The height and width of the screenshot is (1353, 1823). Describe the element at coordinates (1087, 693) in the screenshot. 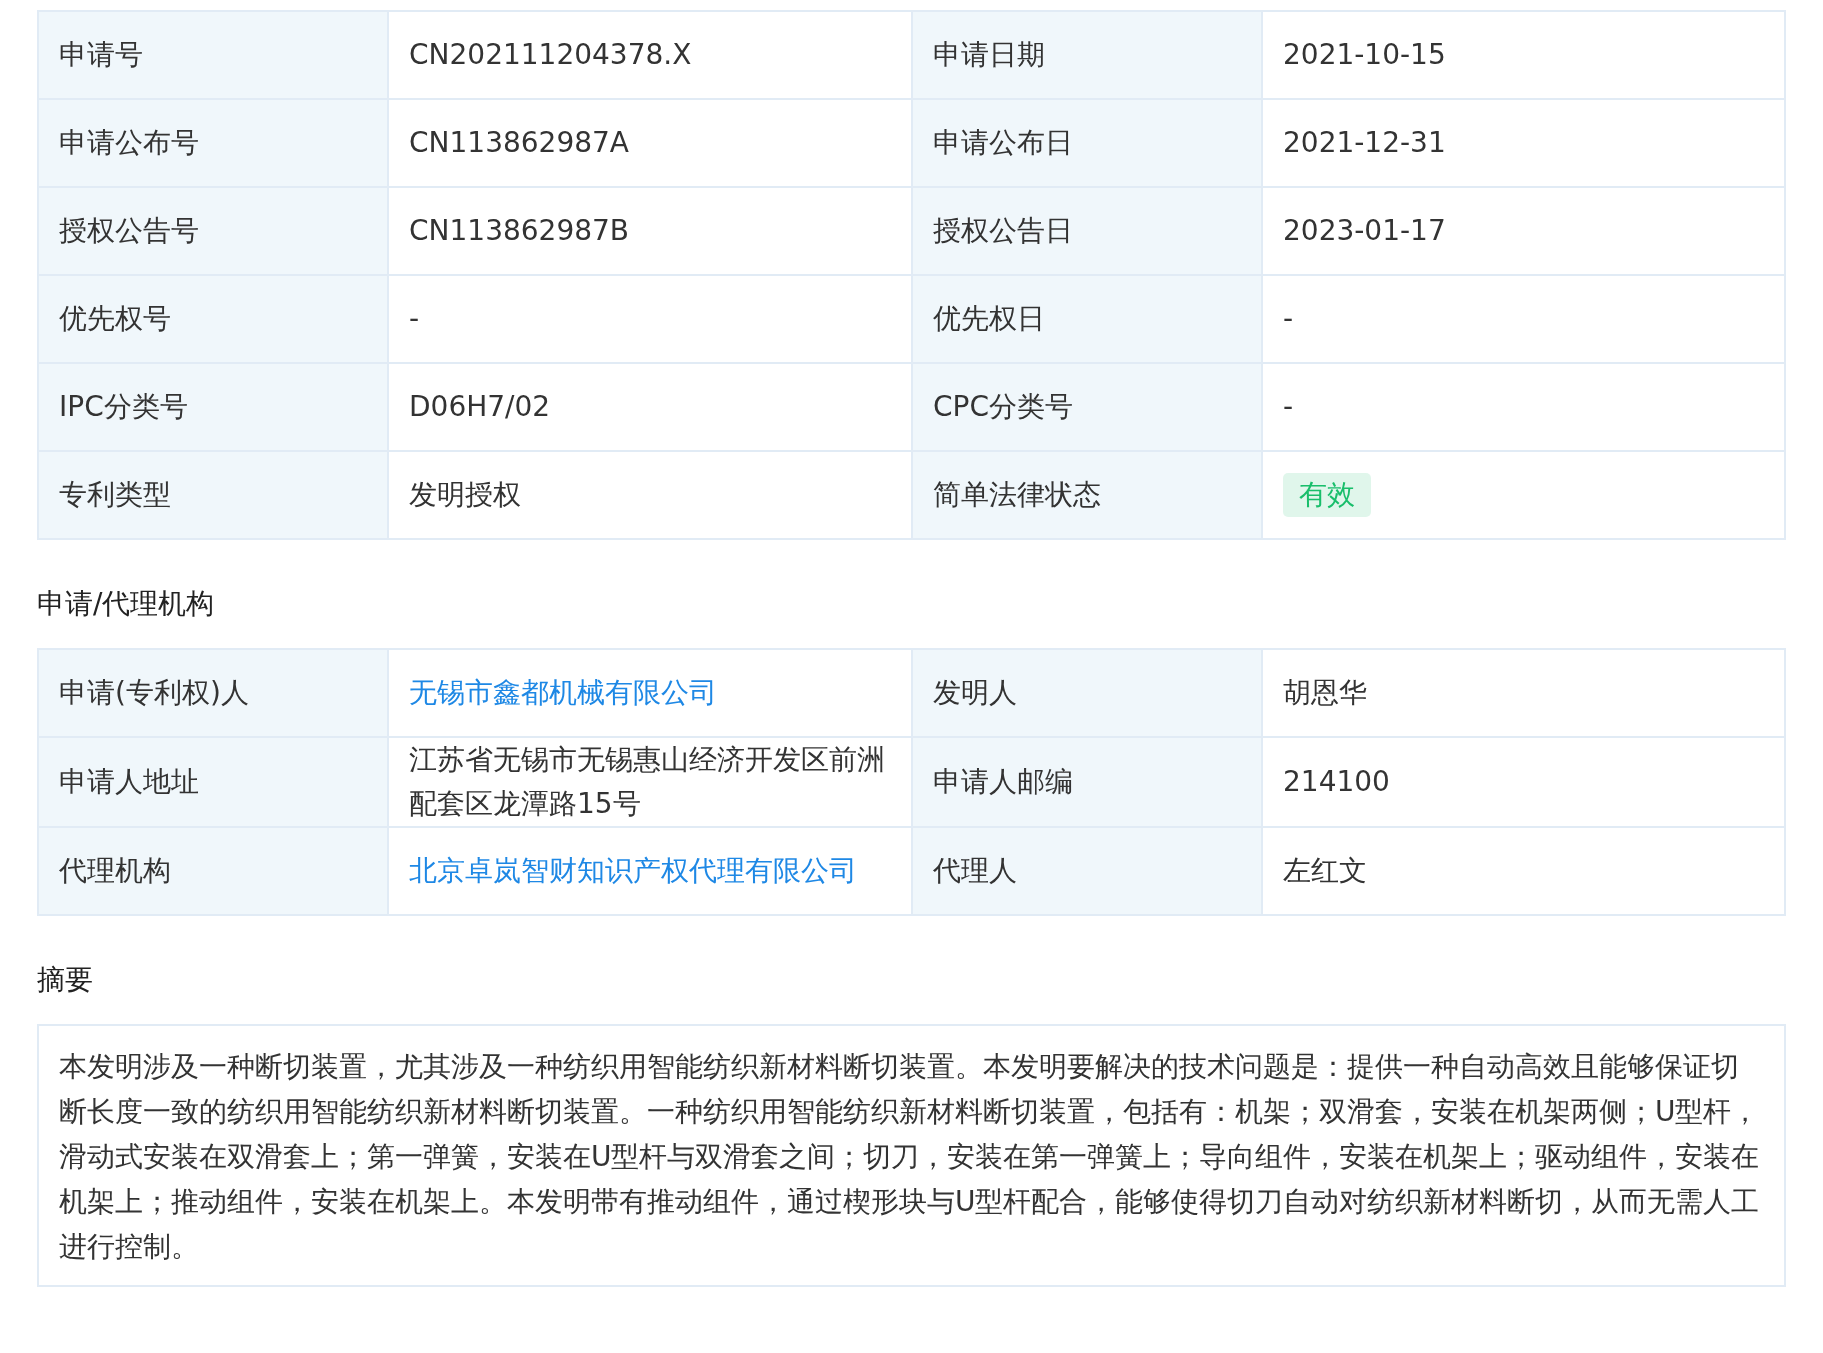

I see `field-label: 发明人` at that location.